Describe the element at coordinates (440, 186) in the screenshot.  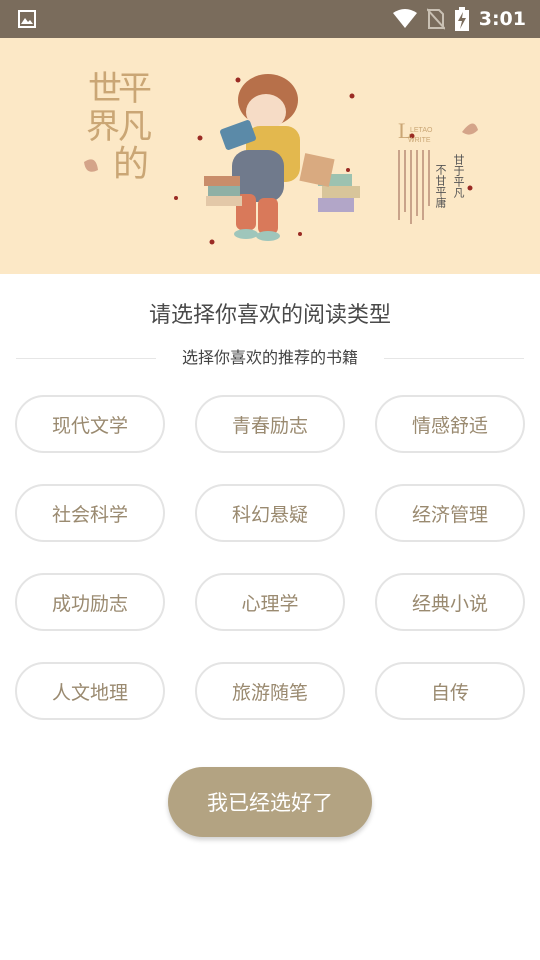
I see `banner-vertical-text-2: 不甘平庸` at that location.